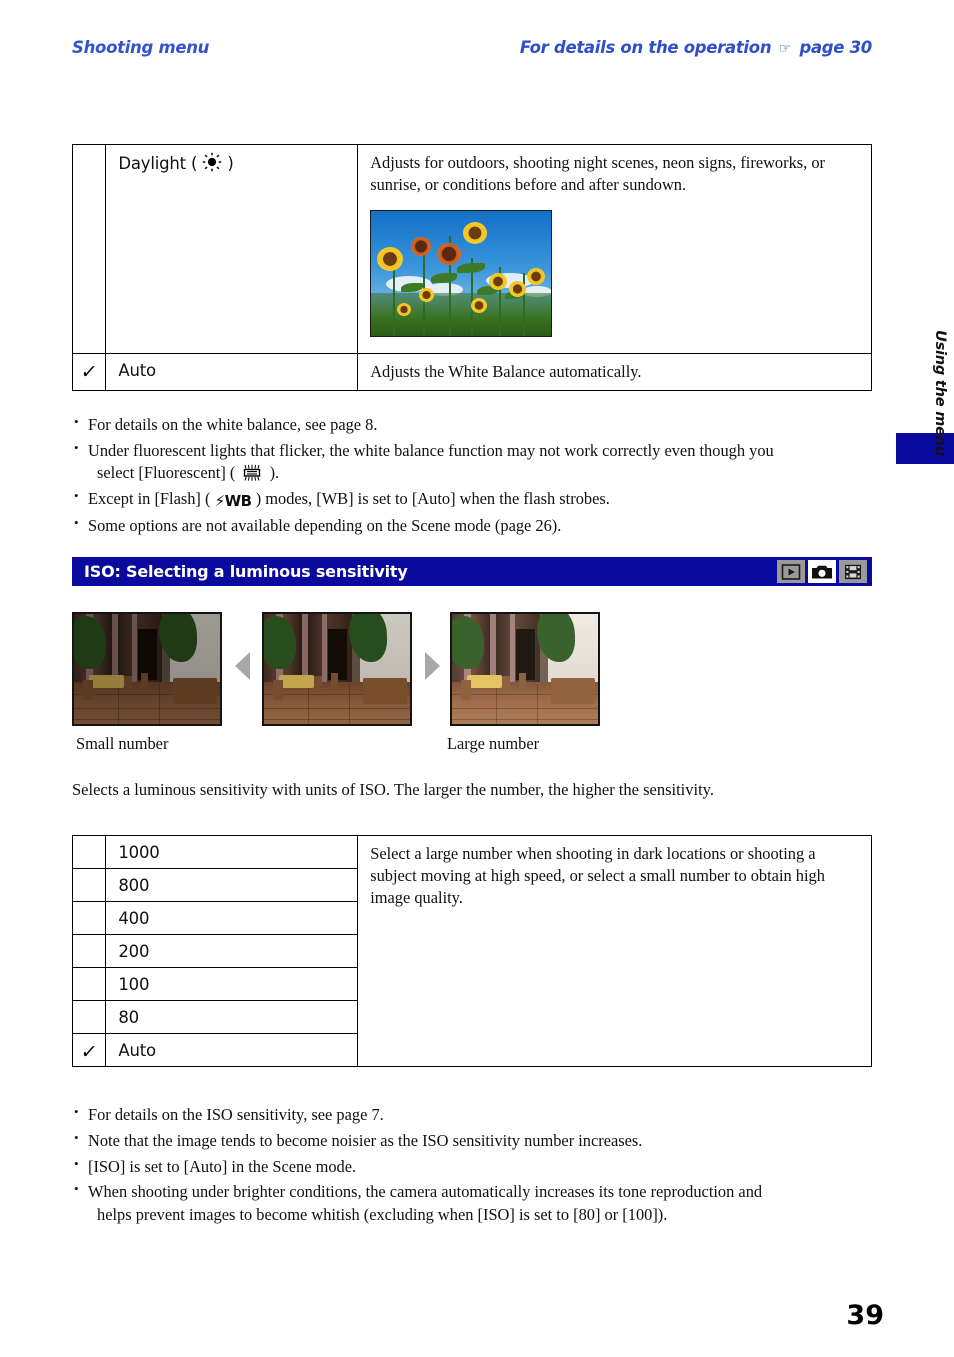 Image resolution: width=954 pixels, height=1357 pixels. Describe the element at coordinates (122, 743) in the screenshot. I see `caption-small-number: Small number` at that location.